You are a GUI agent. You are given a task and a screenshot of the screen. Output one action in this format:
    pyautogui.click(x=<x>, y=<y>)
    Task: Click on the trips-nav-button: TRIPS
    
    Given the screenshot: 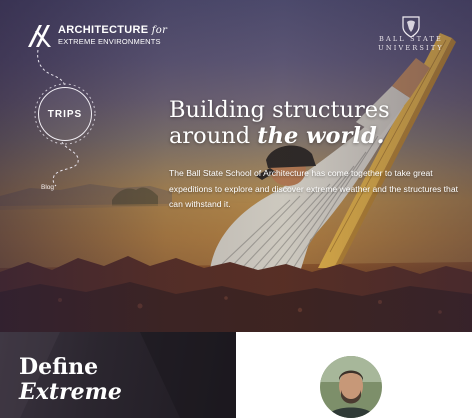 What is the action you would take?
    pyautogui.click(x=65, y=114)
    